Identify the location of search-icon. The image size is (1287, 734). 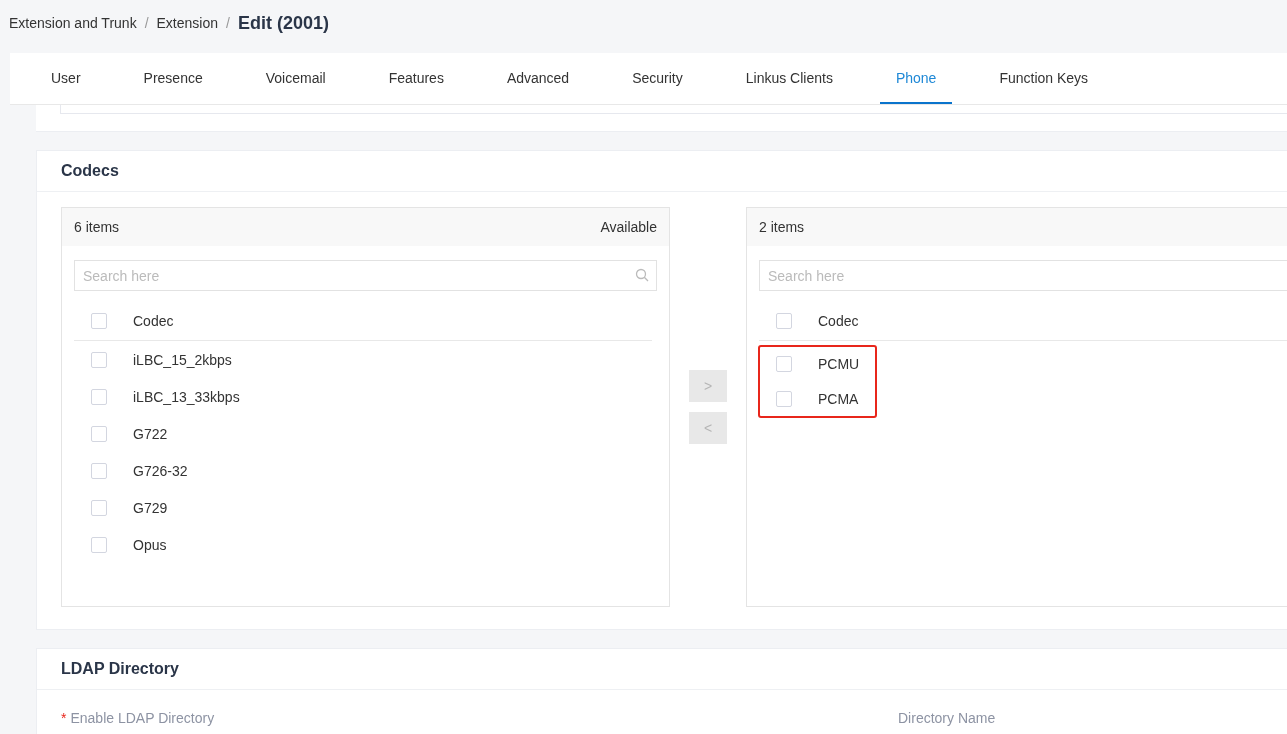
(642, 275).